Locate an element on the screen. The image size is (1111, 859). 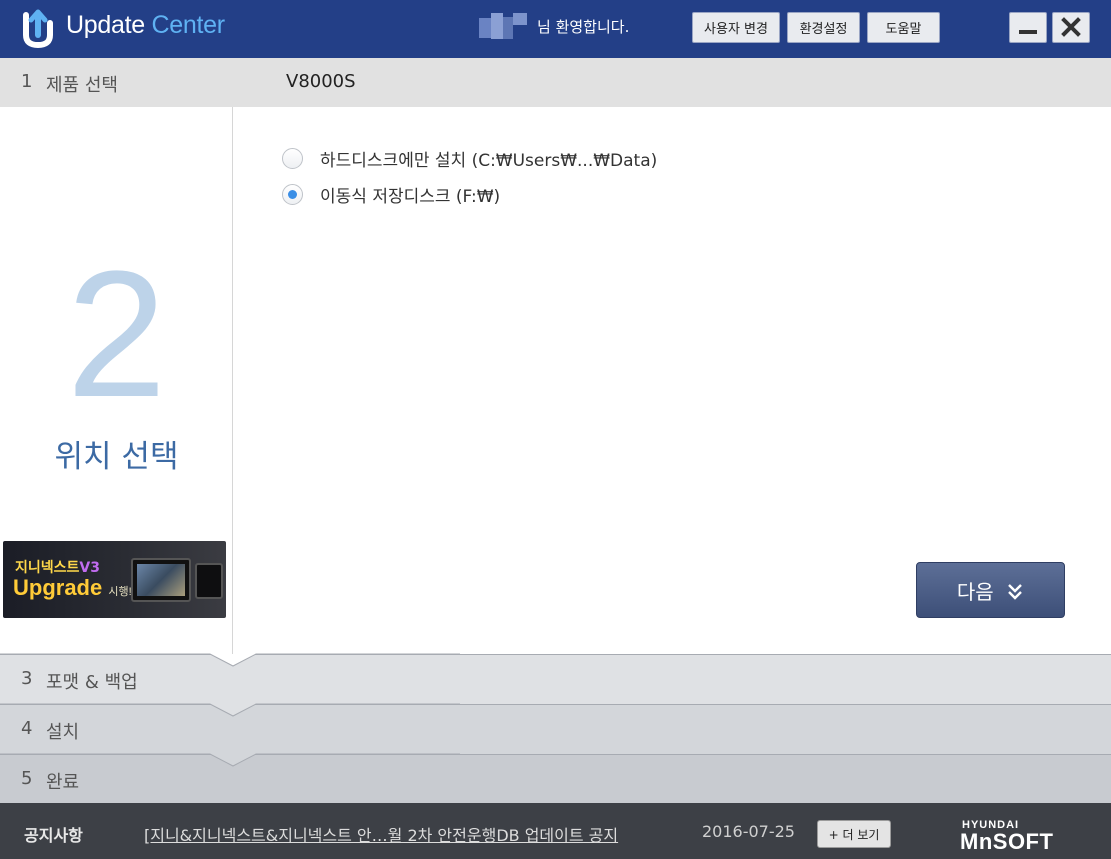
next-button: 다음 is located at coordinates (990, 590).